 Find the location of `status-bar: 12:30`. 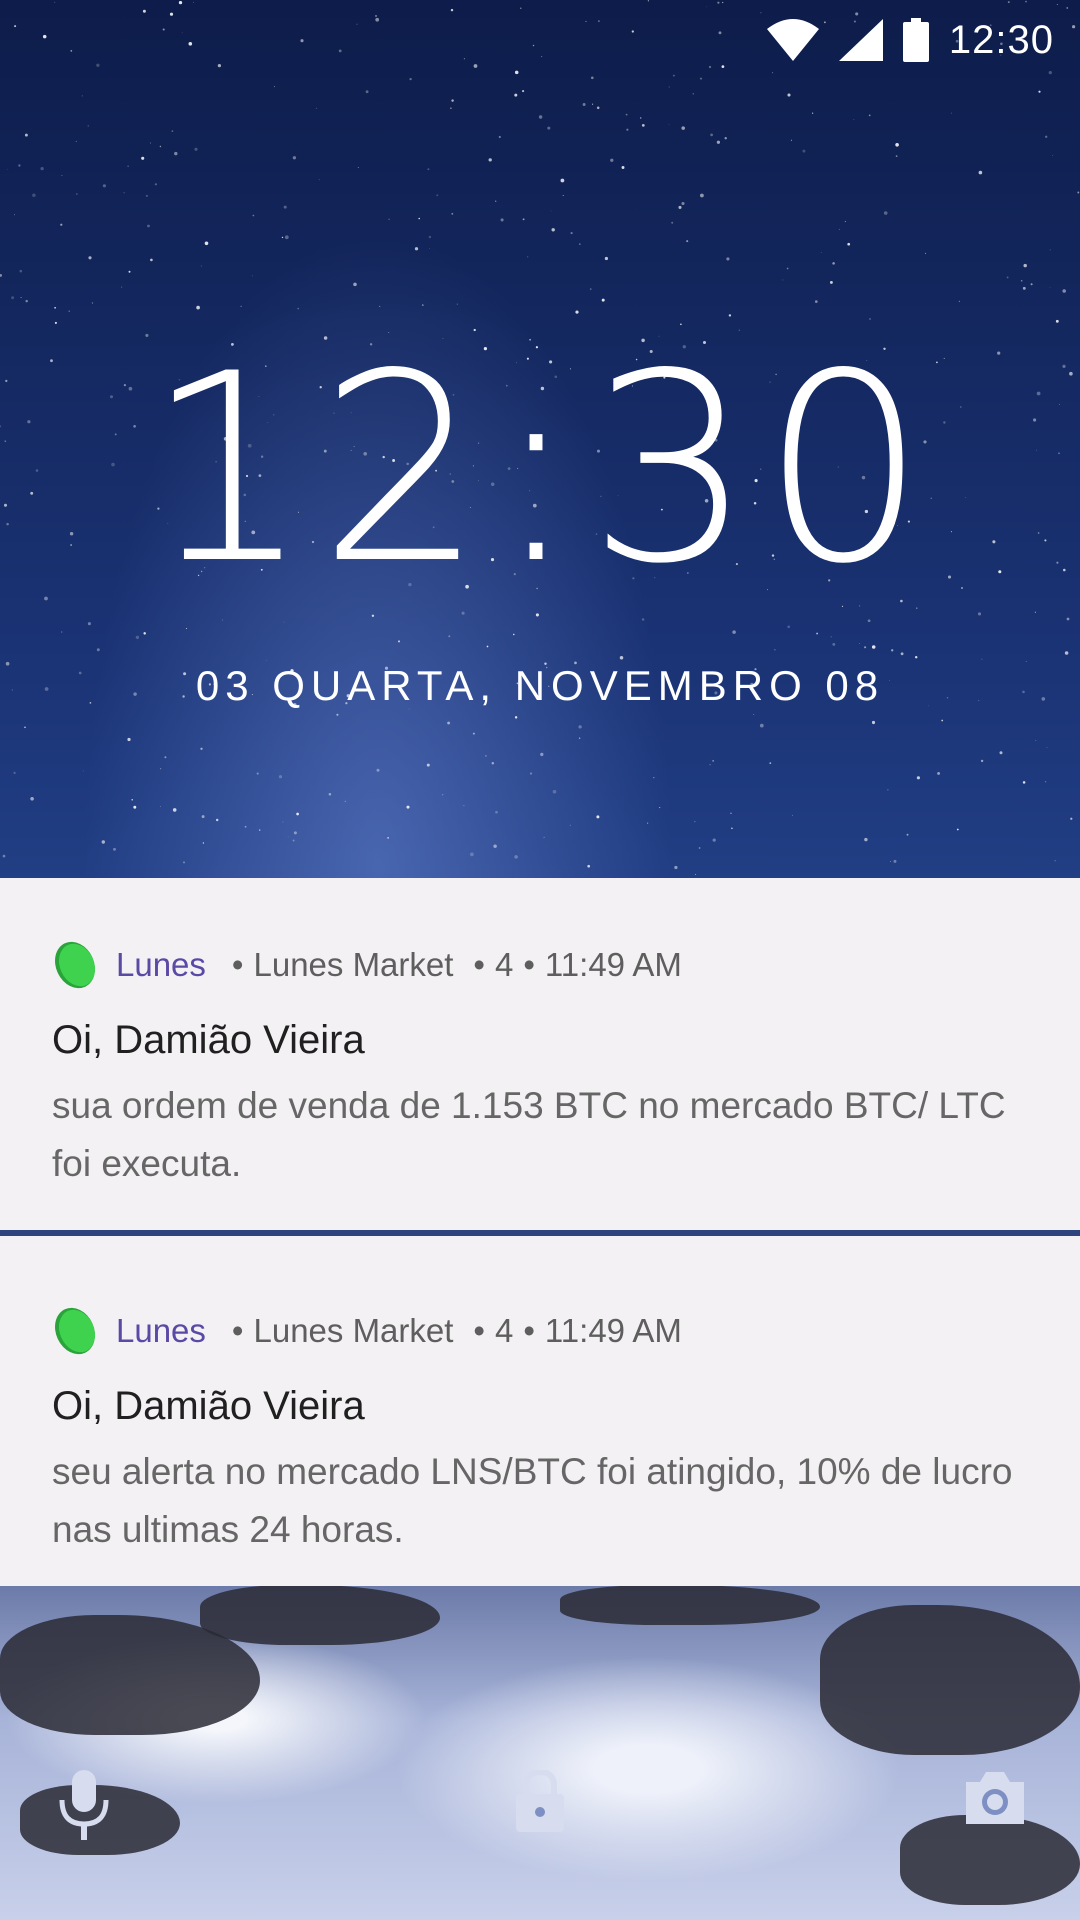

status-bar: 12:30 is located at coordinates (923, 40).